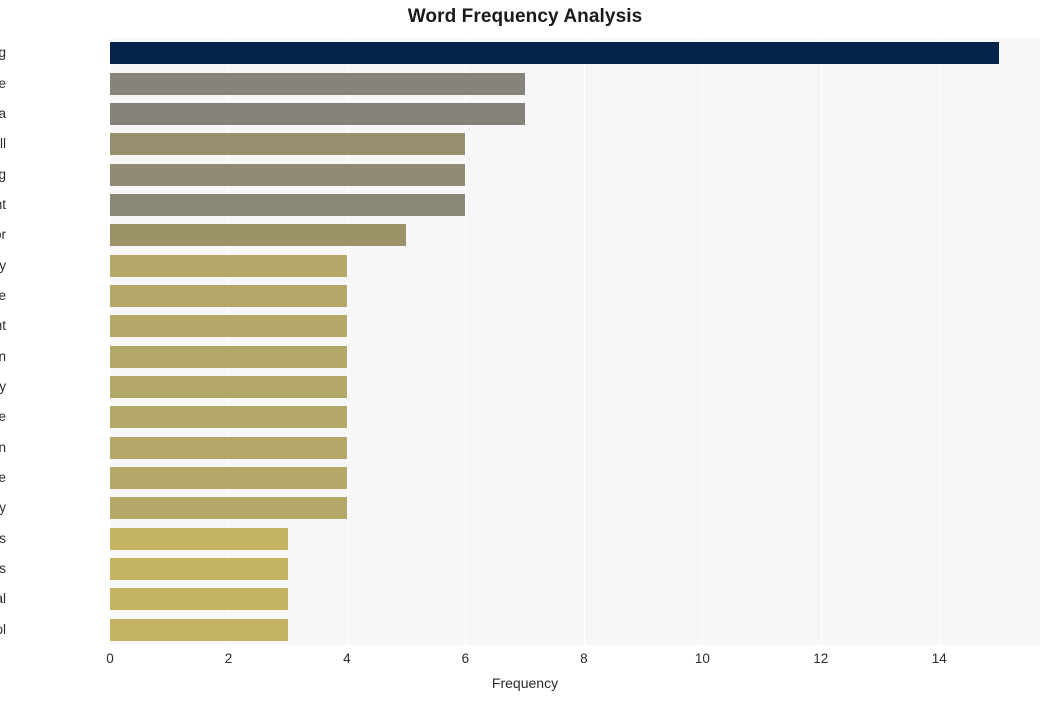 This screenshot has width=1050, height=701. I want to click on y-tick-label: century, so click(3, 265).